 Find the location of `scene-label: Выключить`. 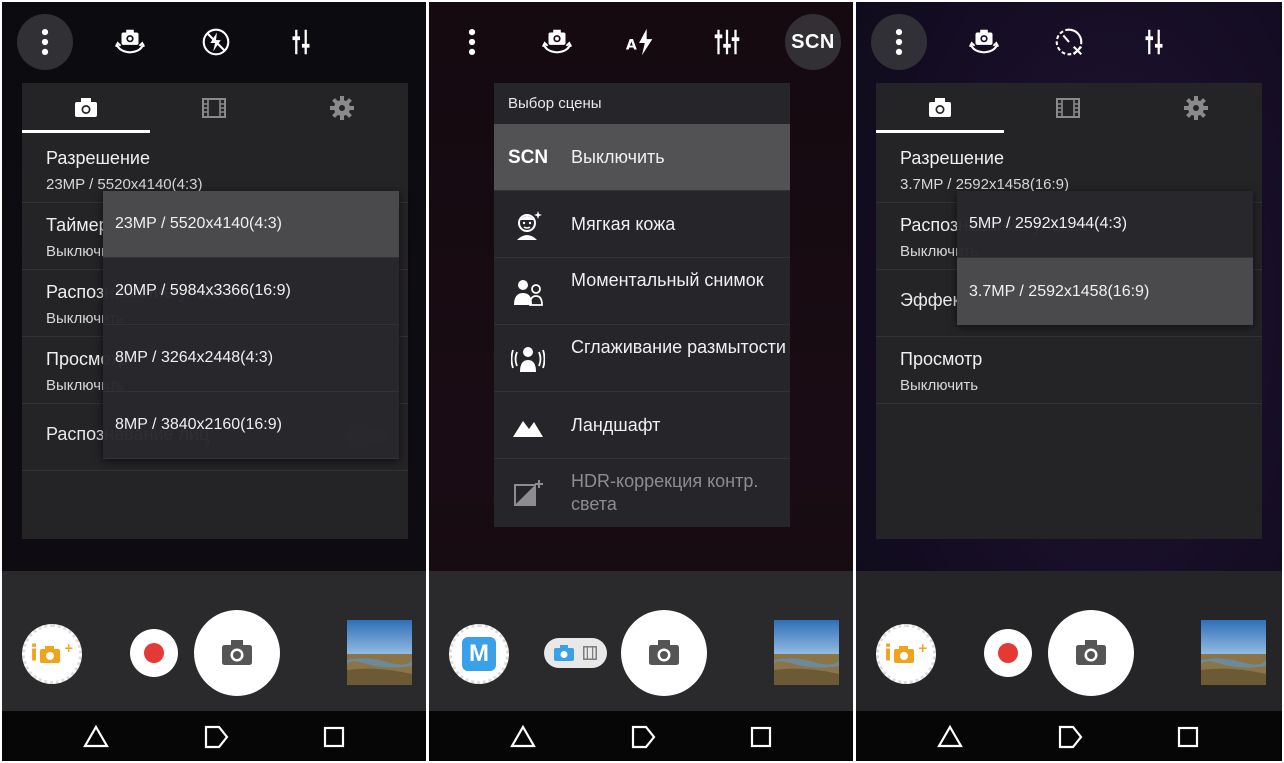

scene-label: Выключить is located at coordinates (618, 157).